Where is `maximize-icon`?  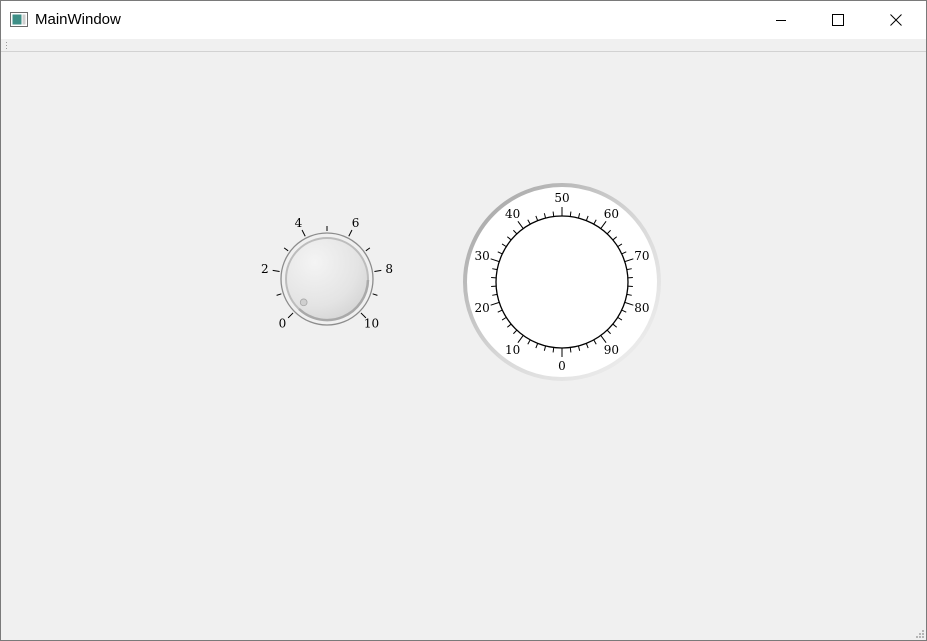
maximize-icon is located at coordinates (838, 20).